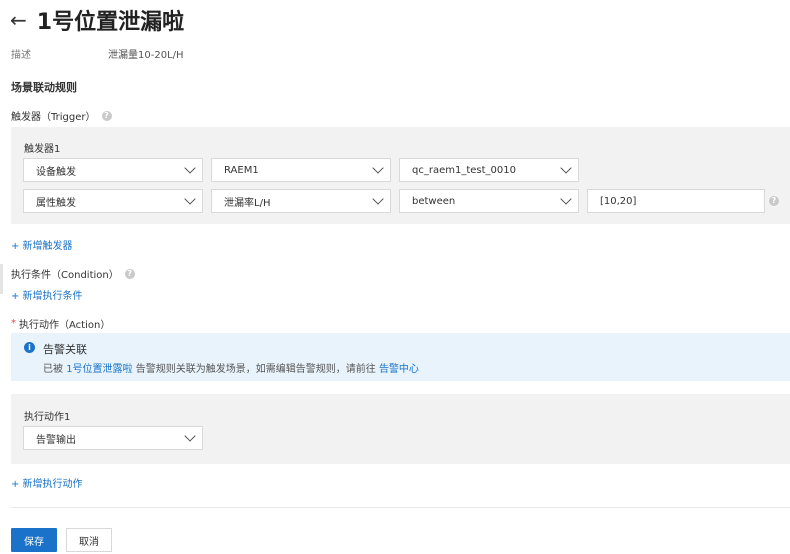 The width and height of the screenshot is (790, 554). I want to click on action-label: * 执行动作（Action）, so click(60, 323).